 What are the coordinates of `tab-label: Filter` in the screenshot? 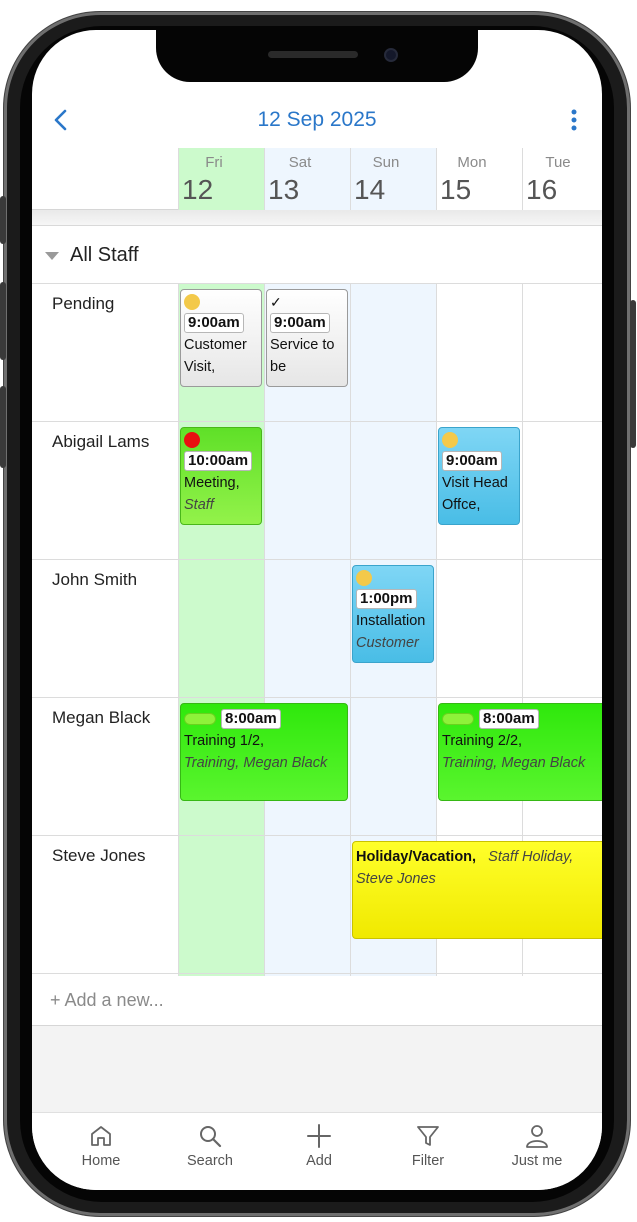 It's located at (428, 1161).